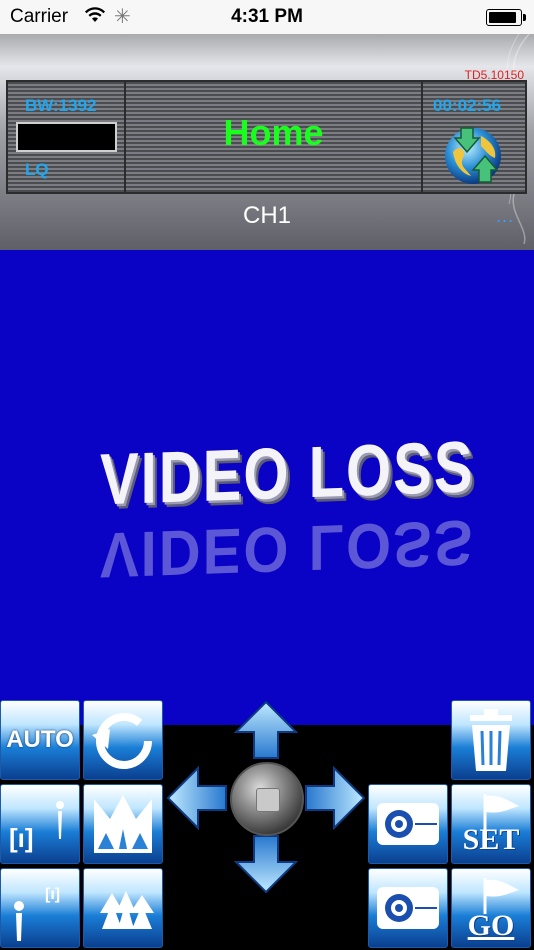 This screenshot has height=950, width=534. Describe the element at coordinates (473, 154) in the screenshot. I see `globe-sync-icon` at that location.